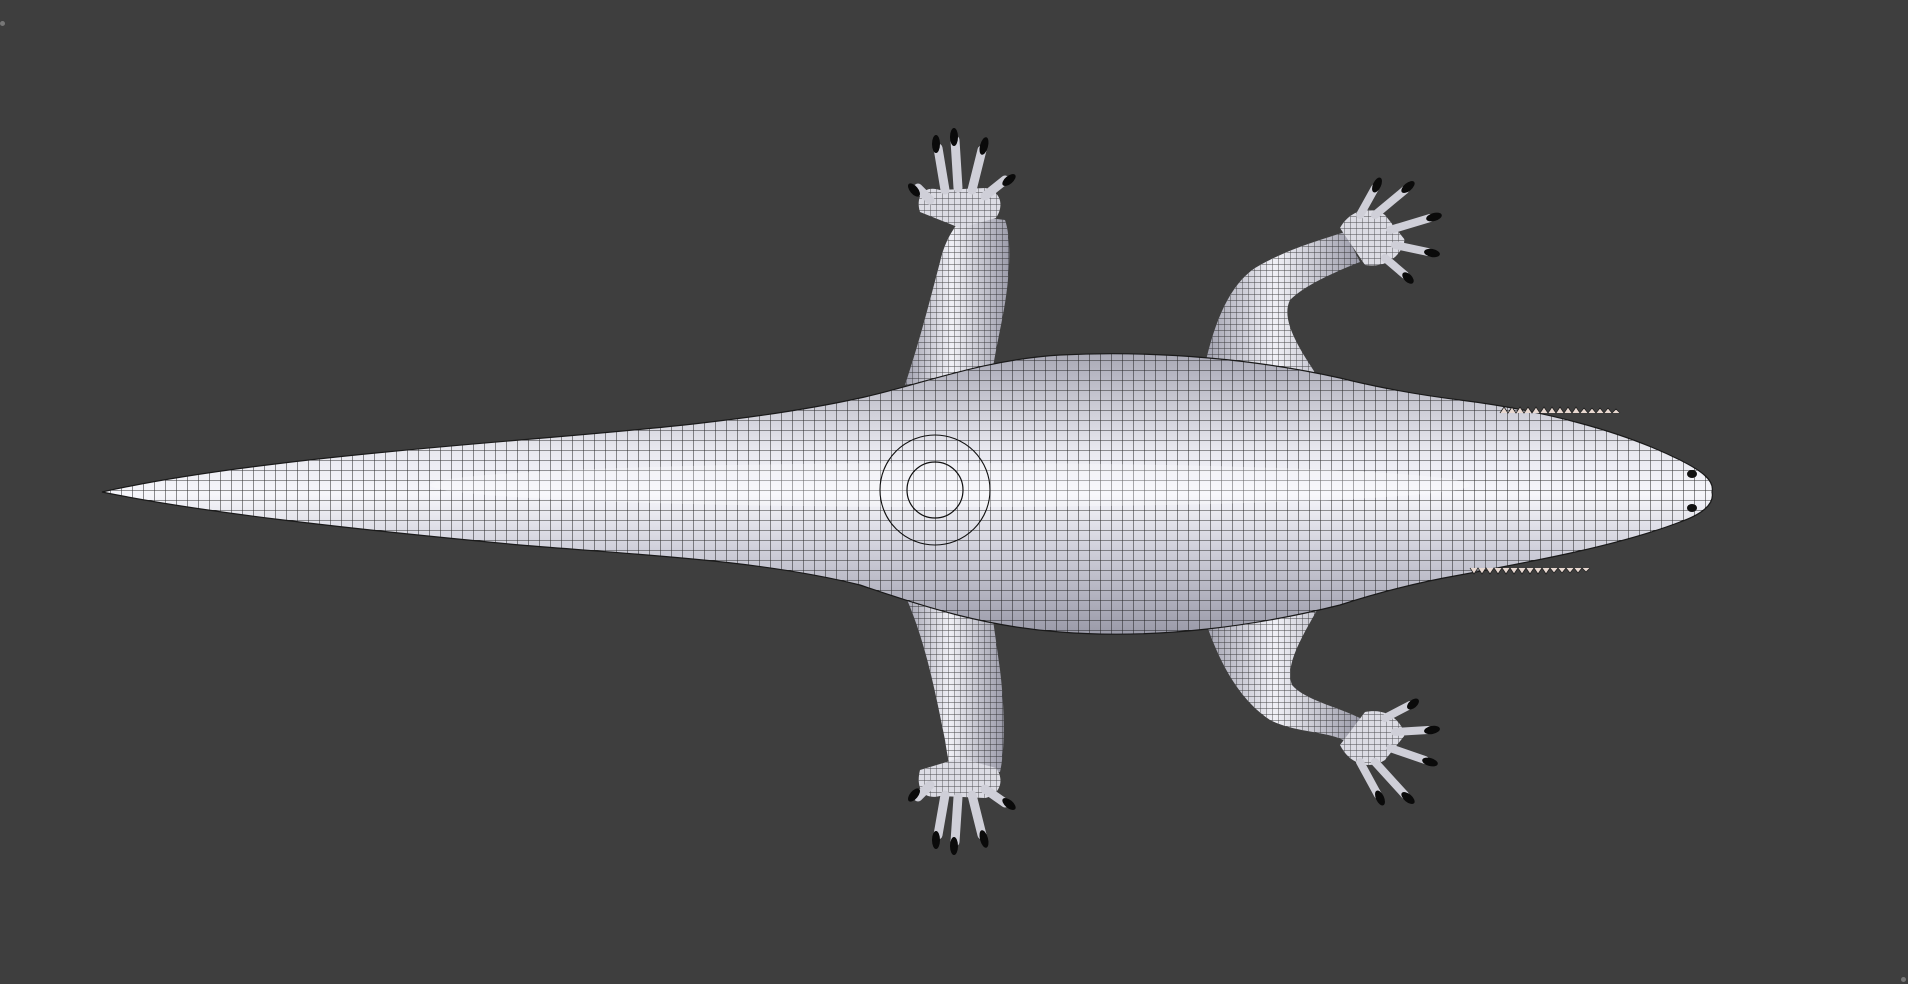  Describe the element at coordinates (1305, 685) in the screenshot. I see `rear-right-leg` at that location.